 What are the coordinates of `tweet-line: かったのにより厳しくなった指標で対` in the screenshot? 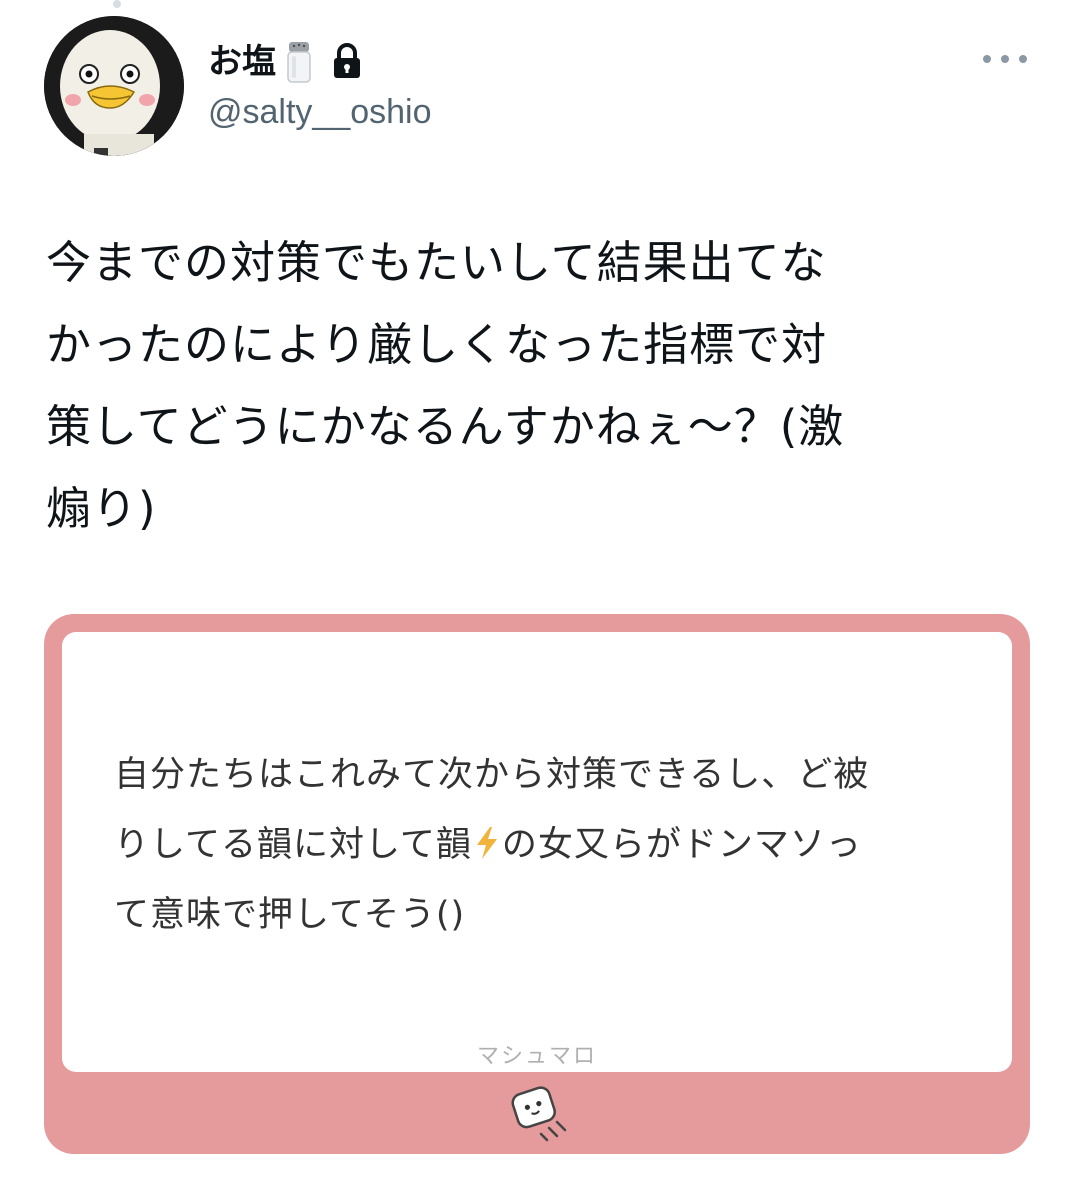 It's located at (437, 344).